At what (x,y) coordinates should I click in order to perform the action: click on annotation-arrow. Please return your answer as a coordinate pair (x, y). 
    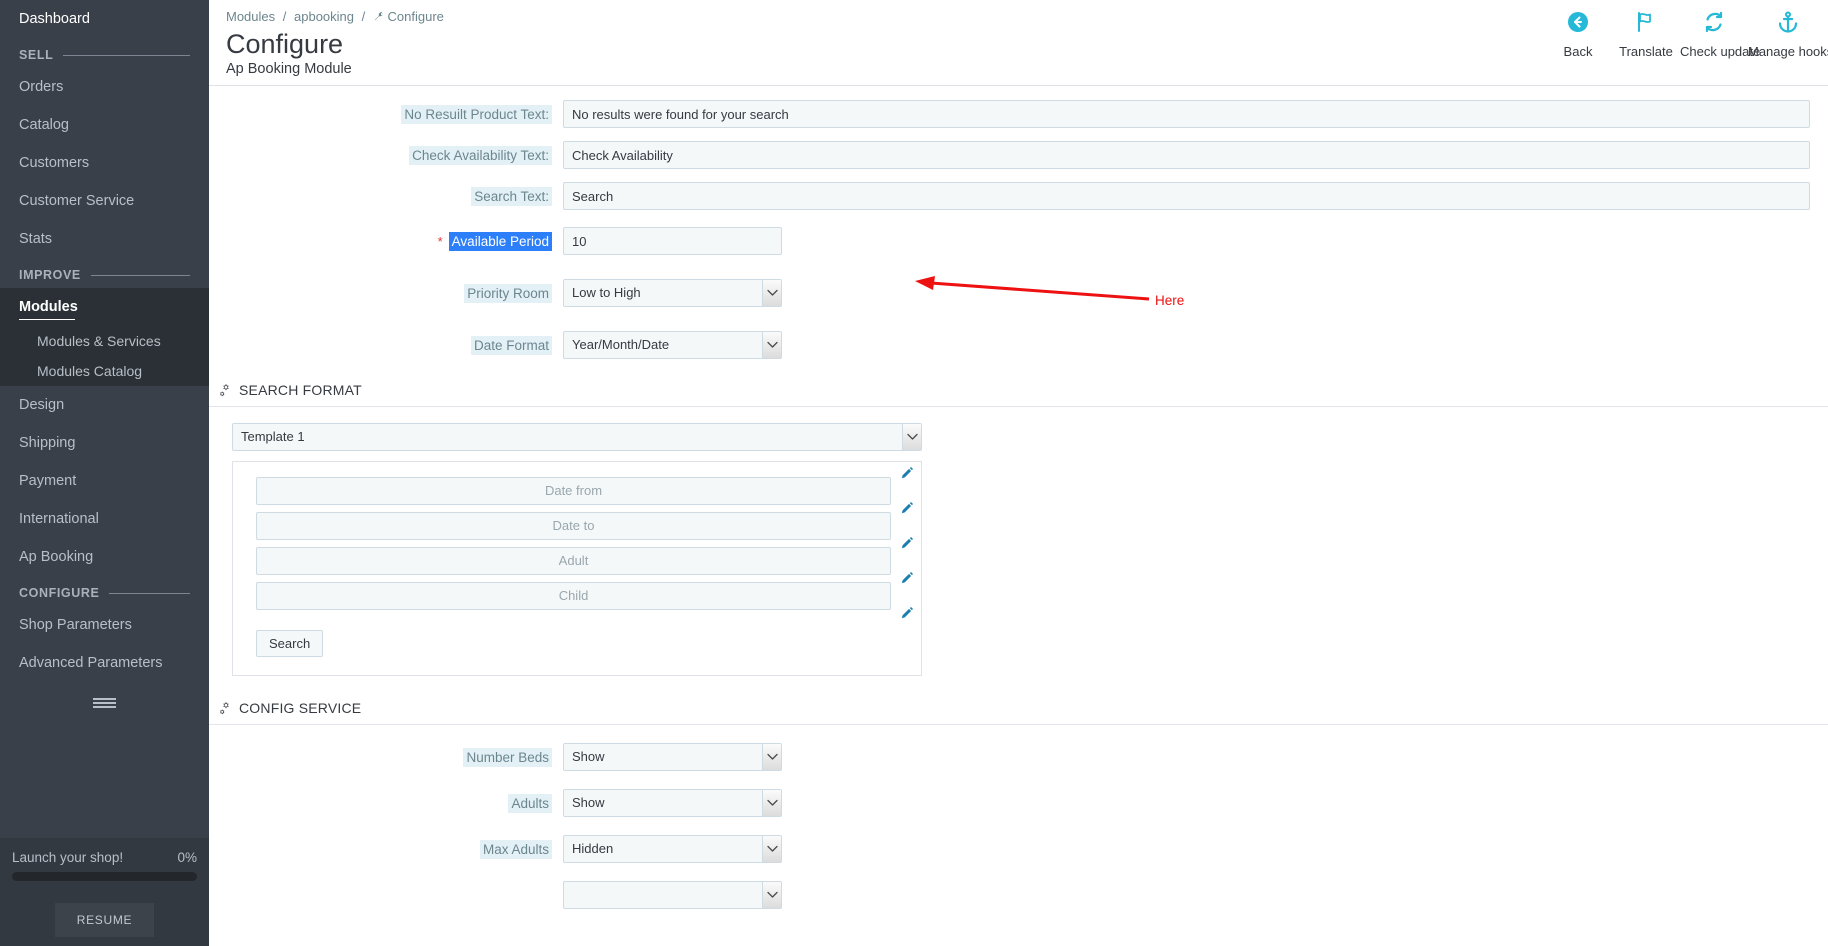
    Looking at the image, I should click on (1034, 290).